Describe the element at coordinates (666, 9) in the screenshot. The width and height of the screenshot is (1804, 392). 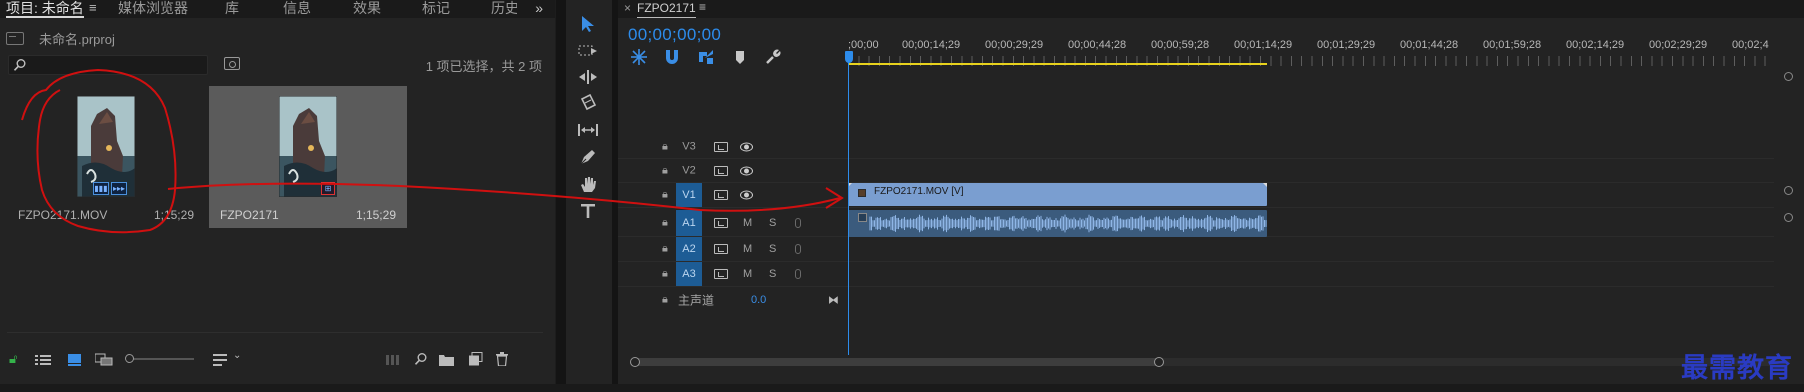
I see `tab-sequence: FZPO2171` at that location.